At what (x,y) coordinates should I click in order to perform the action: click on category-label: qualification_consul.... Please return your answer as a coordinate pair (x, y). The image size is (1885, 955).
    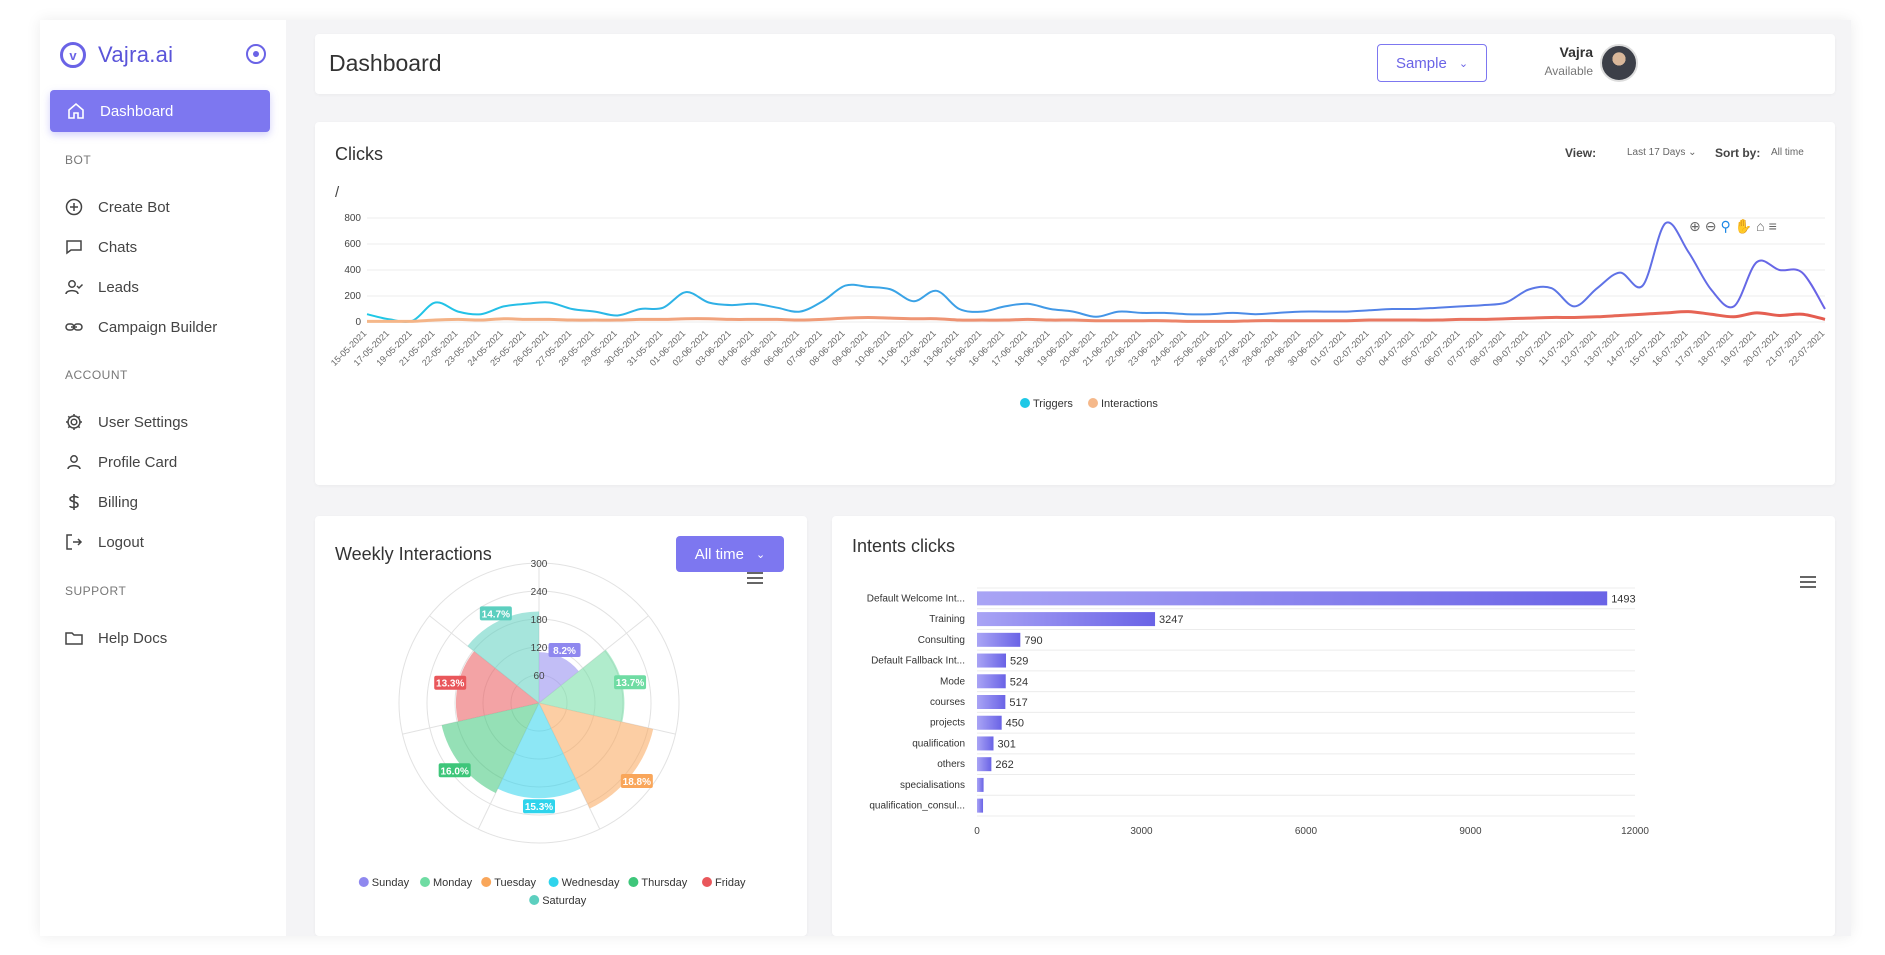
    Looking at the image, I should click on (917, 806).